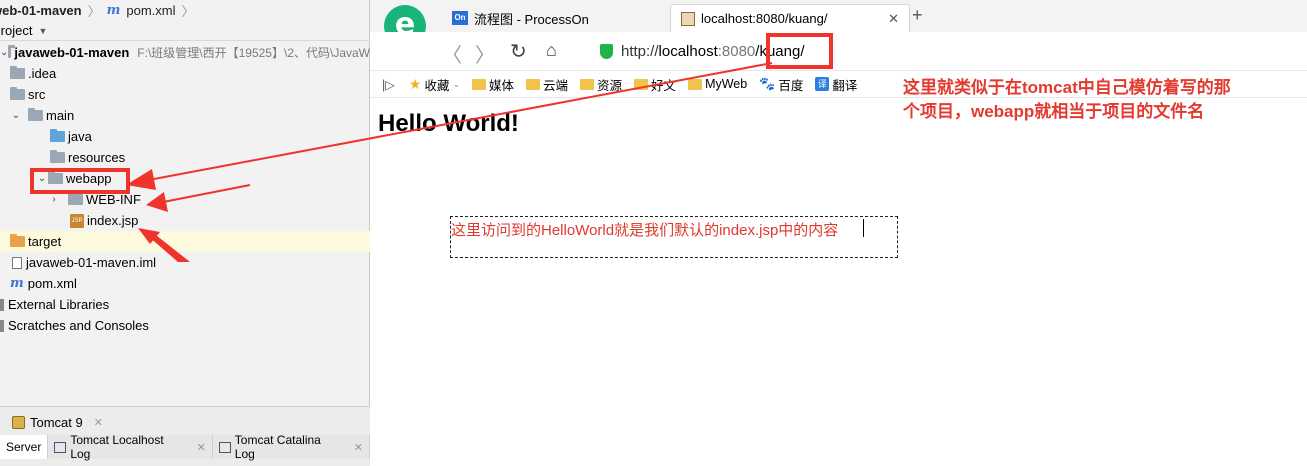 Image resolution: width=1307 pixels, height=466 pixels. I want to click on selected-text-box: 这里访问到的HelloWorld就是我们默认的index.jsp中的内容, so click(674, 237).